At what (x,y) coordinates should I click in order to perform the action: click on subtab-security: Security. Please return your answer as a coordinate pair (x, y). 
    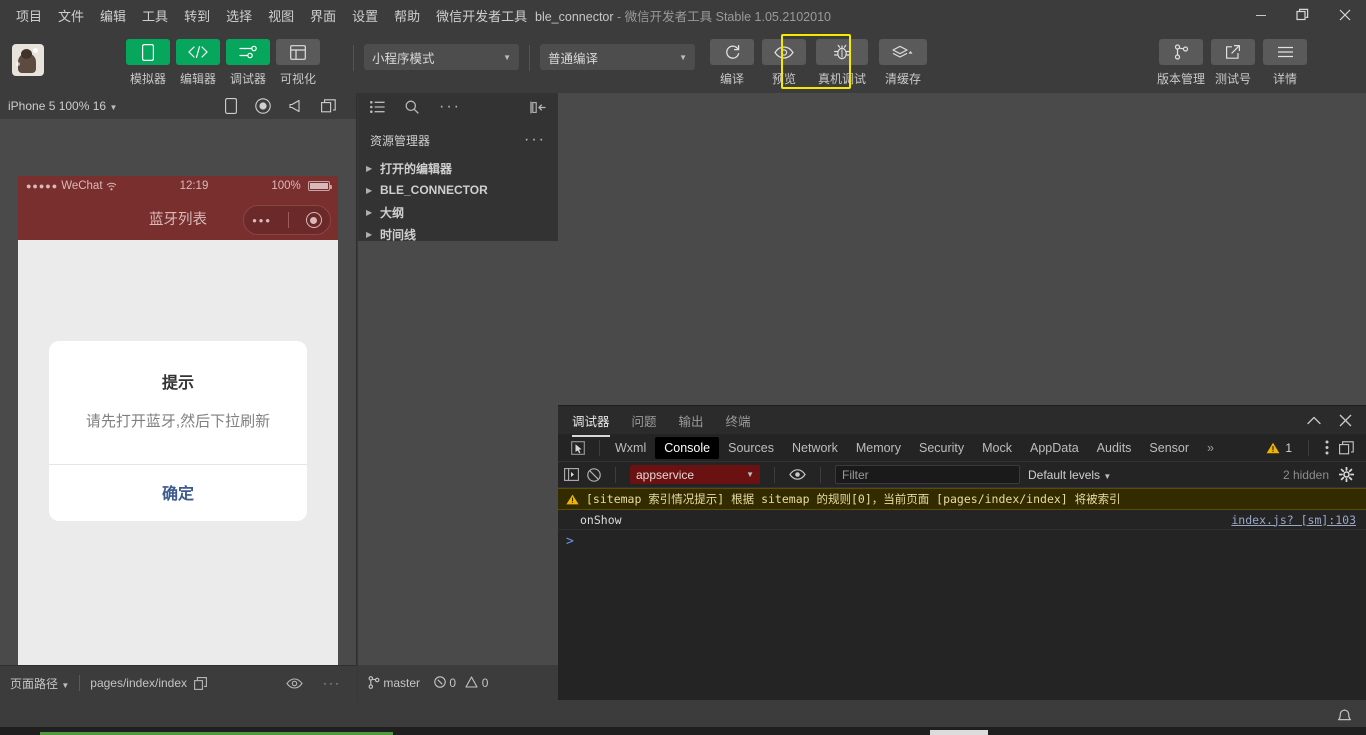
    Looking at the image, I should click on (941, 448).